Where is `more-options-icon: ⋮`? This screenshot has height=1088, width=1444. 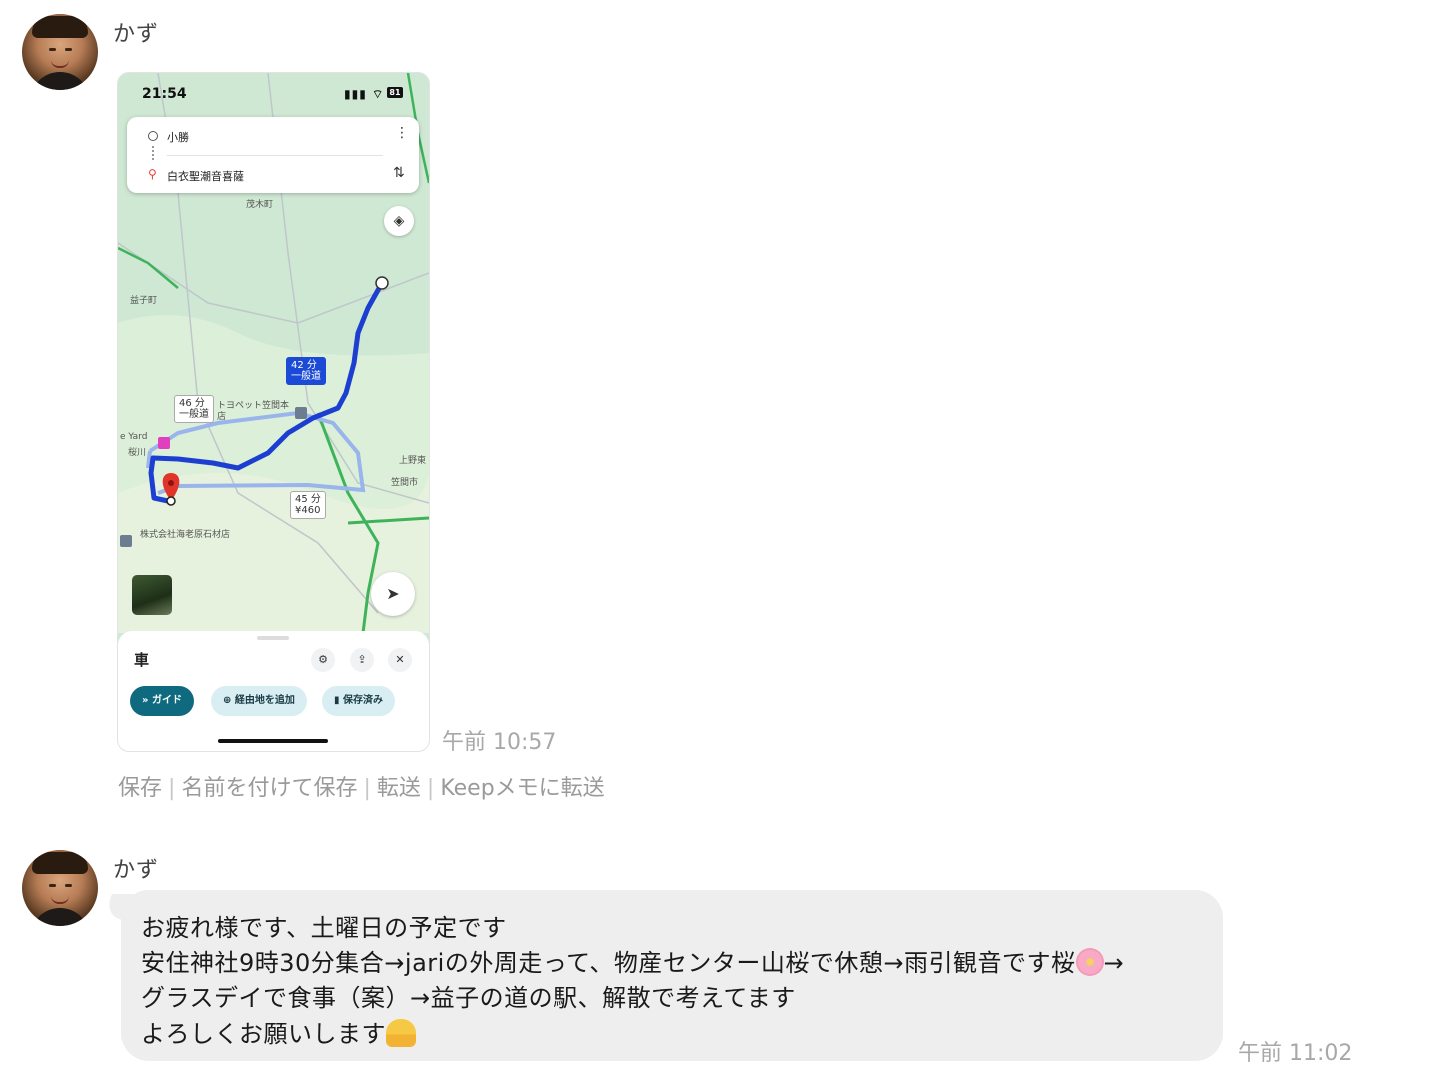
more-options-icon: ⋮ is located at coordinates (402, 133).